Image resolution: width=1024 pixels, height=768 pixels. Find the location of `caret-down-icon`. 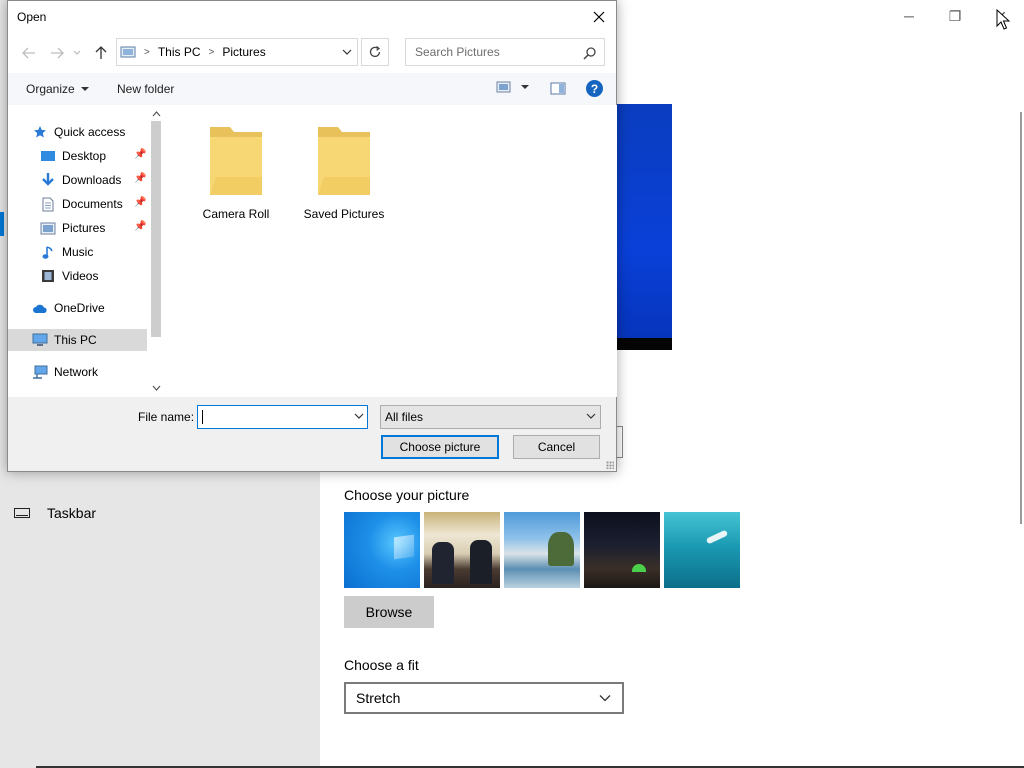

caret-down-icon is located at coordinates (525, 87).